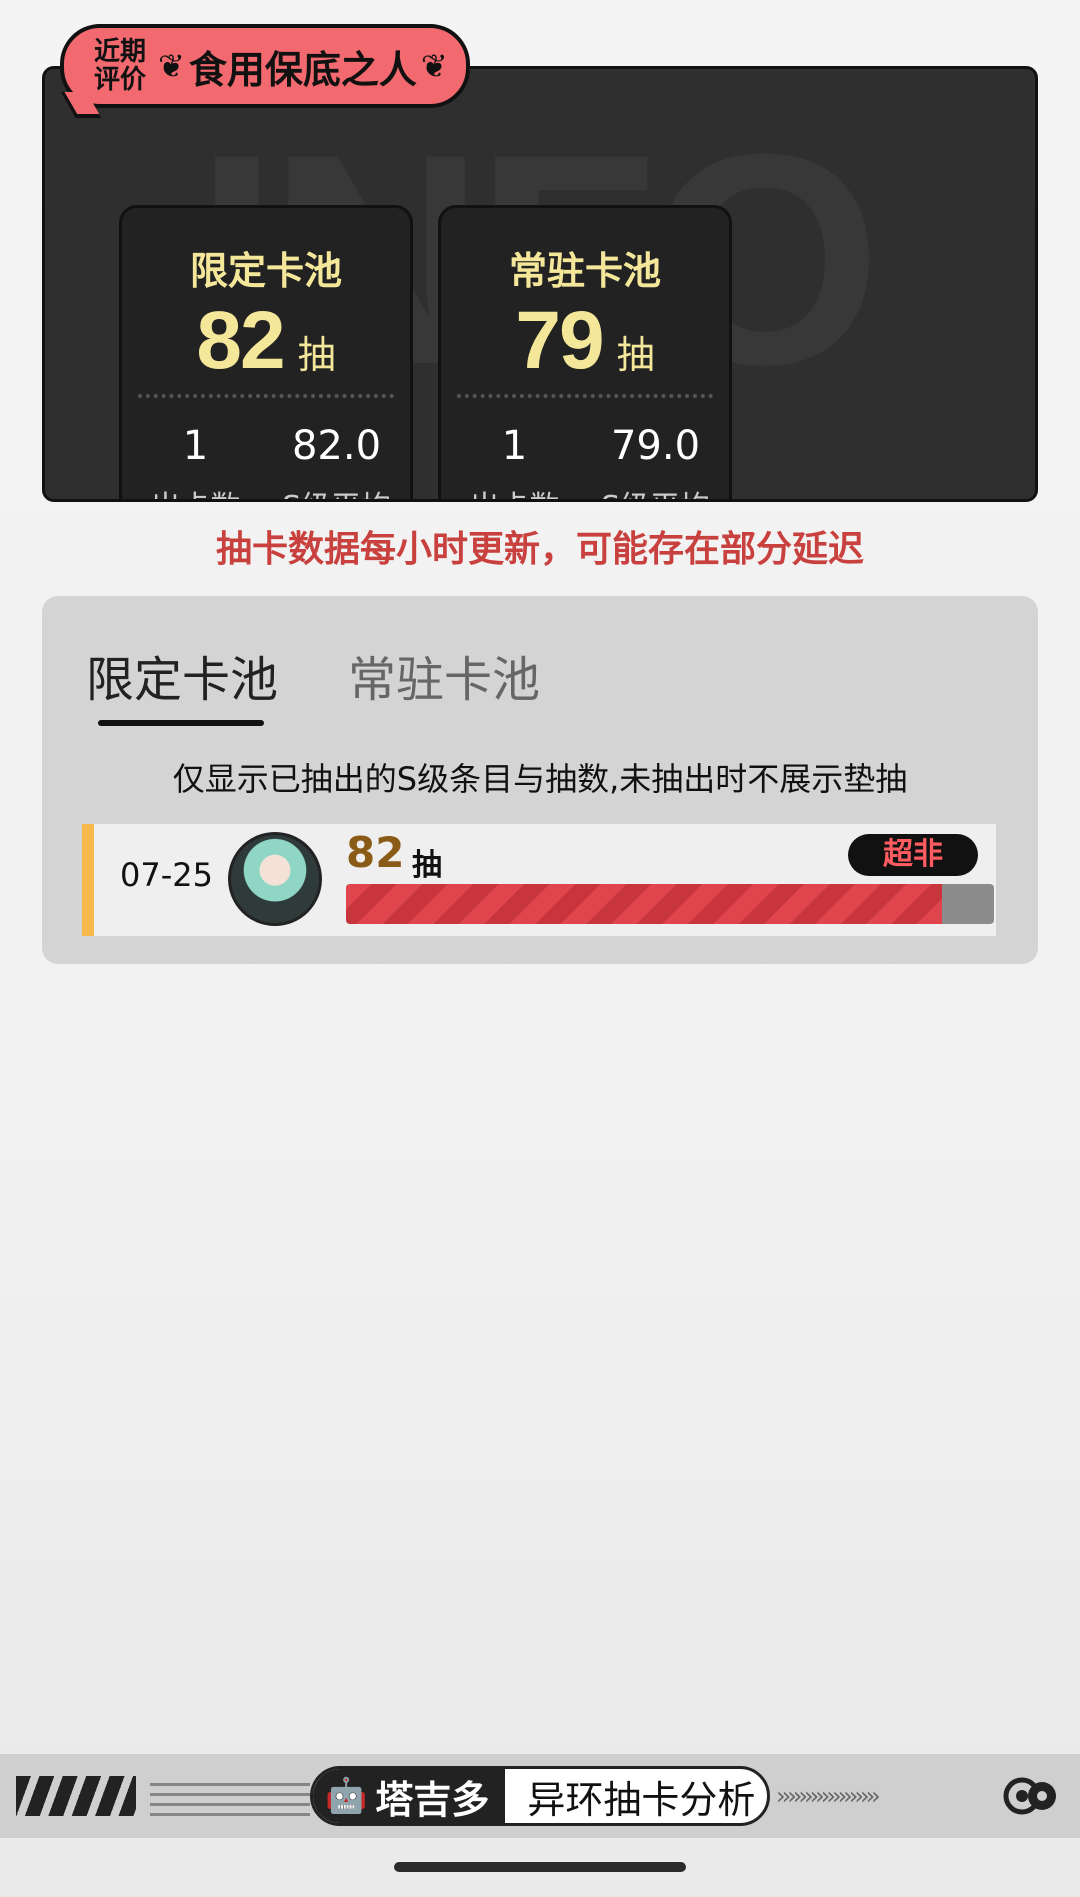 This screenshot has height=1897, width=1080. What do you see at coordinates (444, 675) in the screenshot?
I see `tab-standard-pool: 常驻卡池` at bounding box center [444, 675].